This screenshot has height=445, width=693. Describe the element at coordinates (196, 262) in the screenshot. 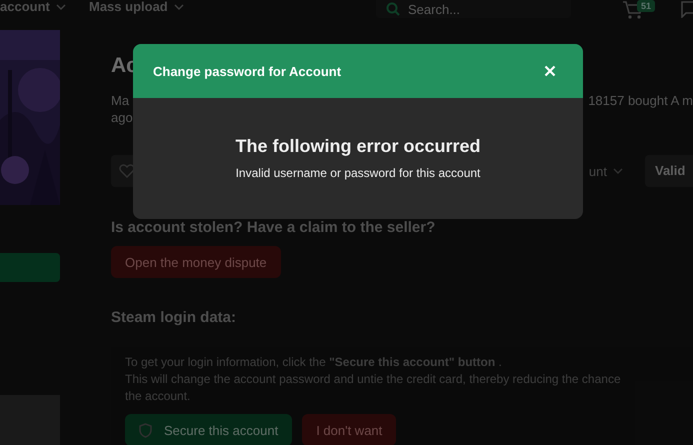

I see `dispute-button: Open the money dispute` at that location.